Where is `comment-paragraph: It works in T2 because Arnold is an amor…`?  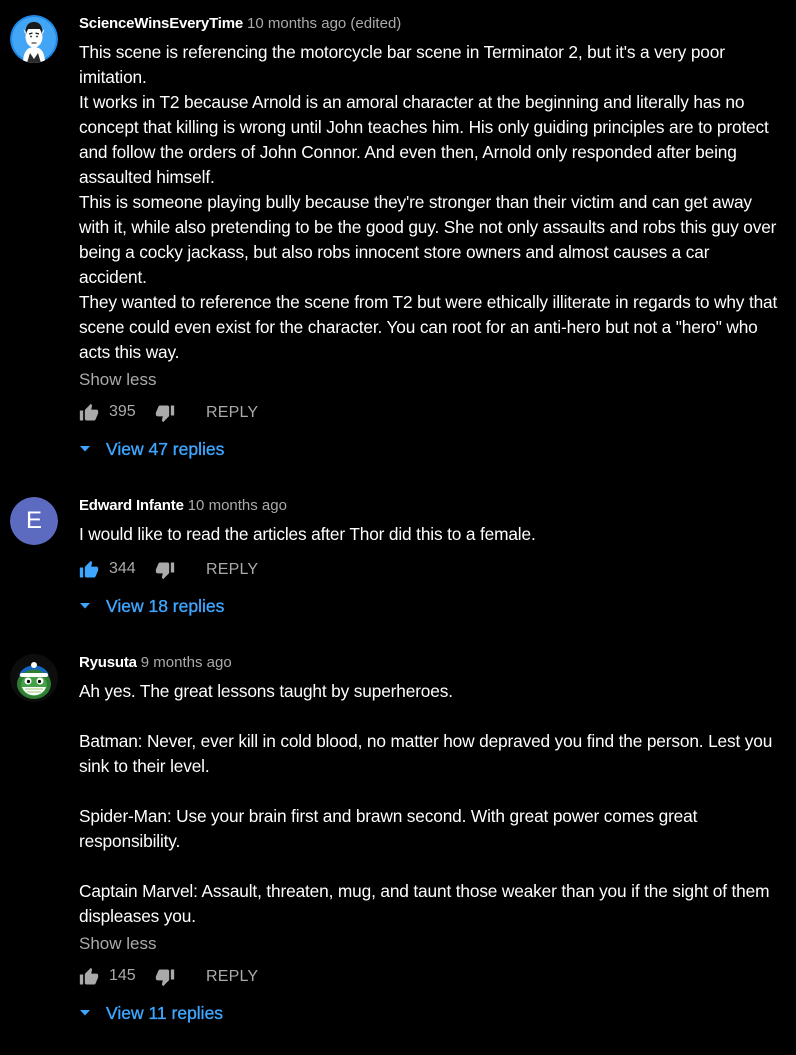
comment-paragraph: It works in T2 because Arnold is an amor… is located at coordinates (424, 139).